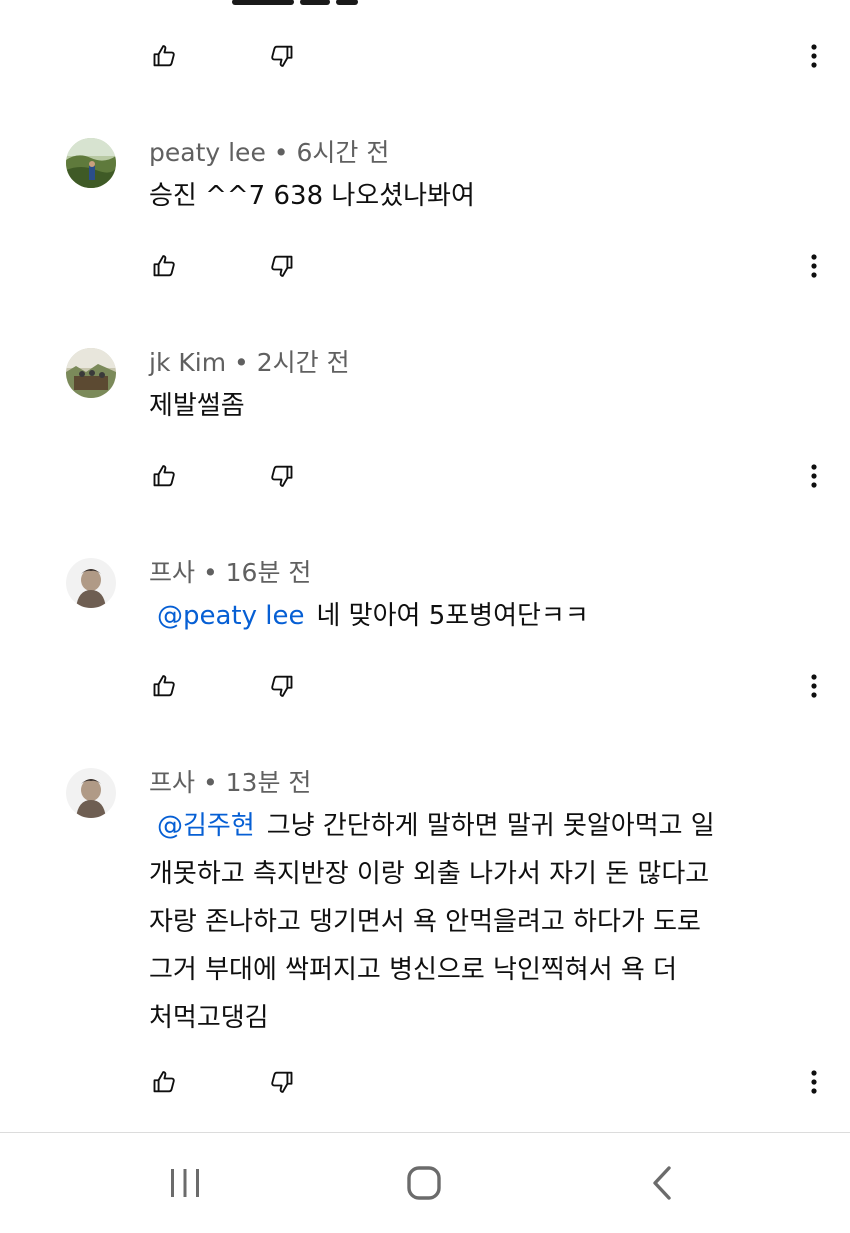  Describe the element at coordinates (436, 826) in the screenshot. I see `comment-line: @김주현 그냥 간단하게 말하면 말귀 못알아먹고 일` at that location.